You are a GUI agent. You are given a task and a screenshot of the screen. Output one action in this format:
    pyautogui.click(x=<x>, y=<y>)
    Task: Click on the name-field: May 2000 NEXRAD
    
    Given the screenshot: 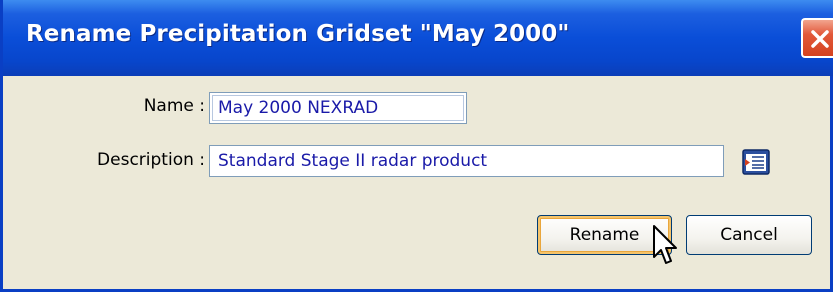 What is the action you would take?
    pyautogui.click(x=338, y=108)
    